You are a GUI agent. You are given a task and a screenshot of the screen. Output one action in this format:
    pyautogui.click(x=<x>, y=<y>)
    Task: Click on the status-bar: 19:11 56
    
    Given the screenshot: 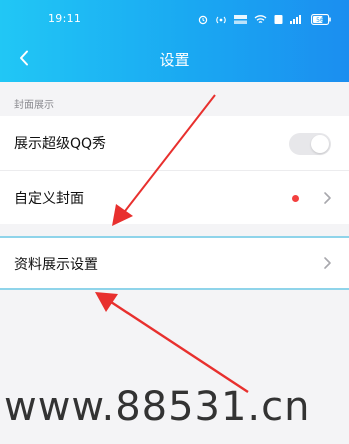 What is the action you would take?
    pyautogui.click(x=174, y=19)
    